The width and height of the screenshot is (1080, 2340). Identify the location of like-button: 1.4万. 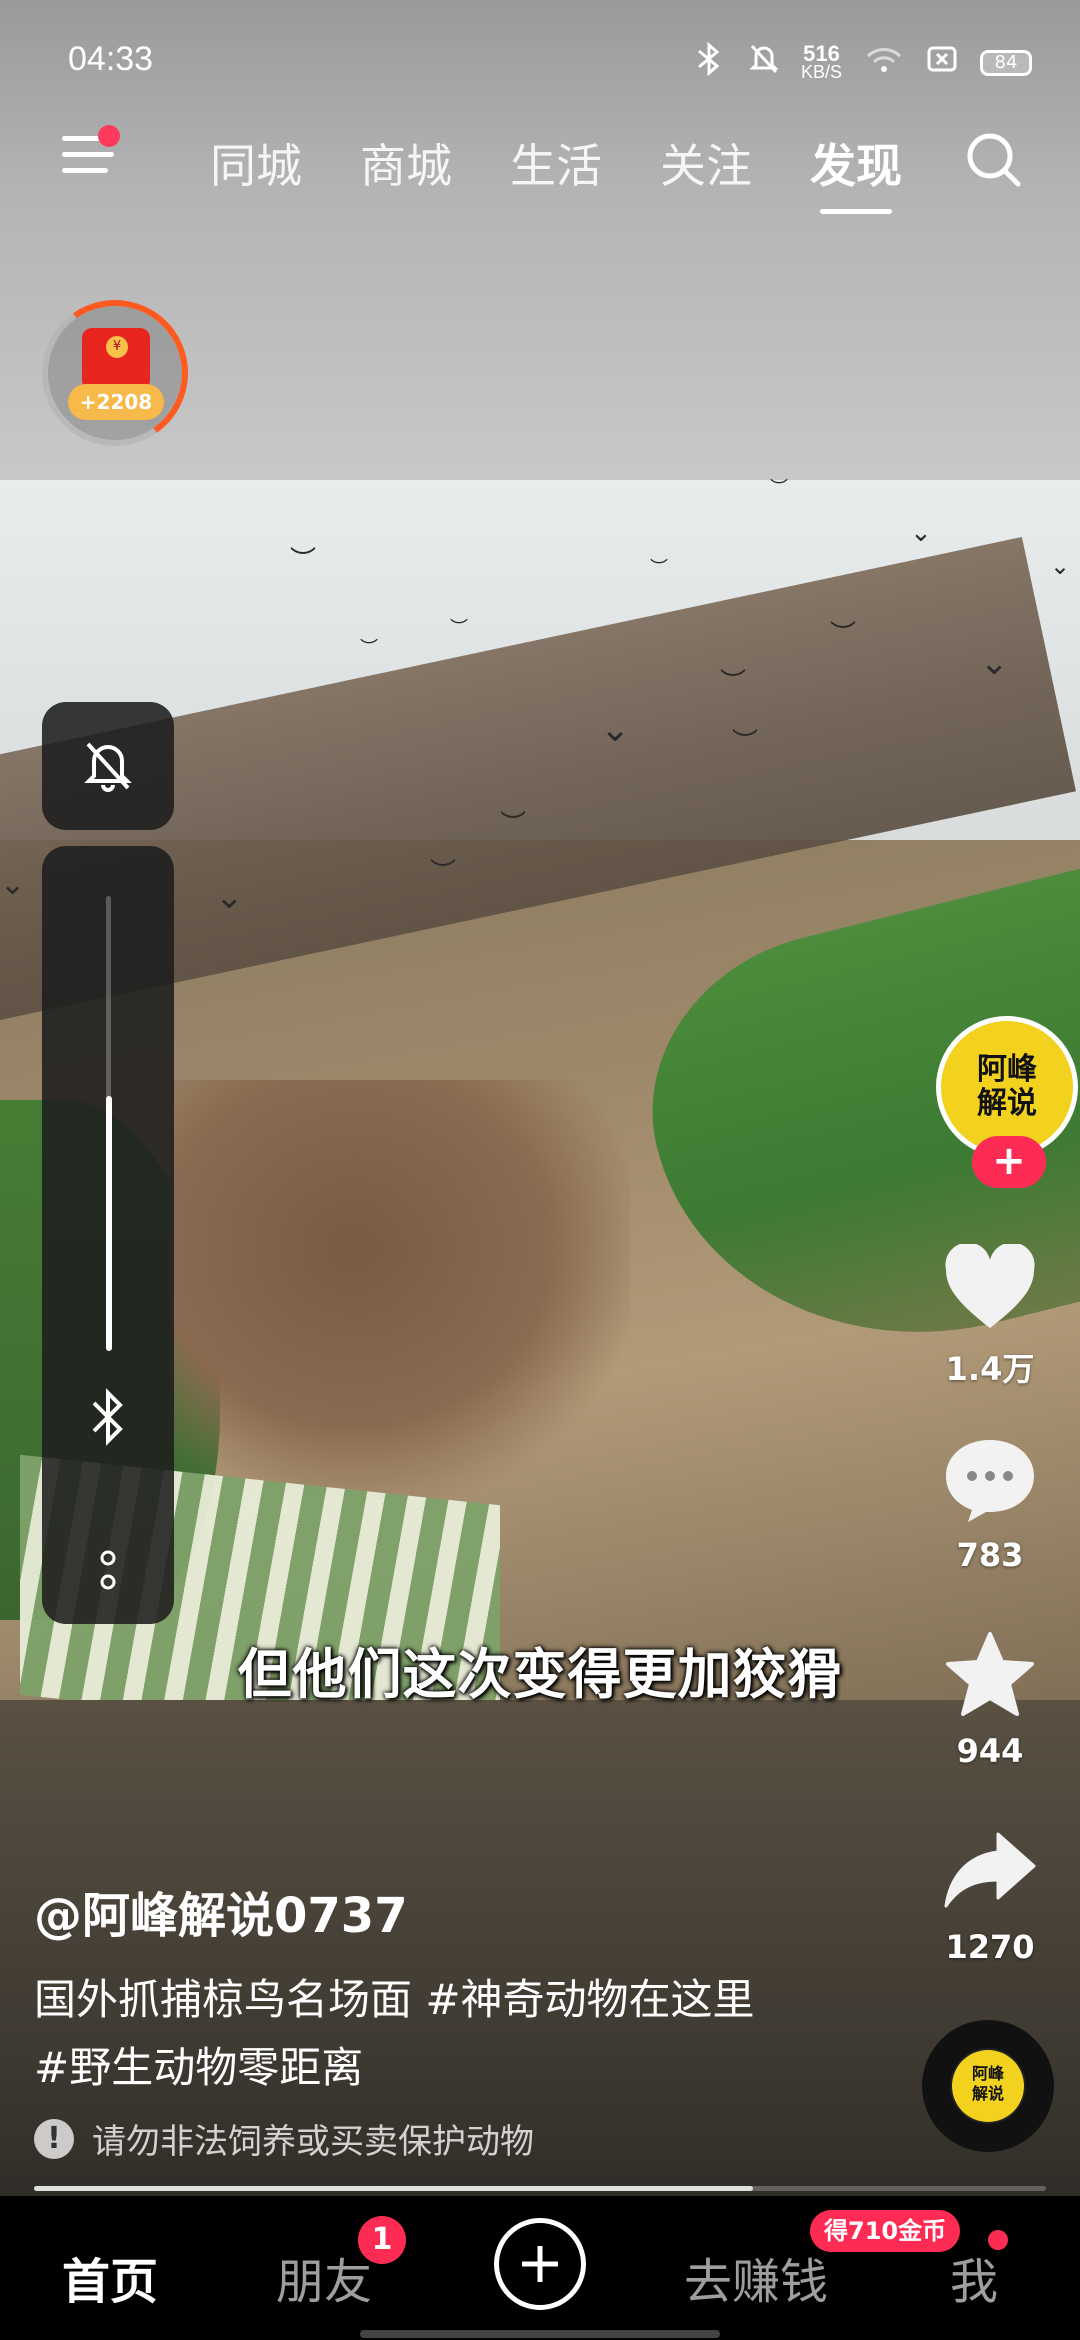
(990, 1316).